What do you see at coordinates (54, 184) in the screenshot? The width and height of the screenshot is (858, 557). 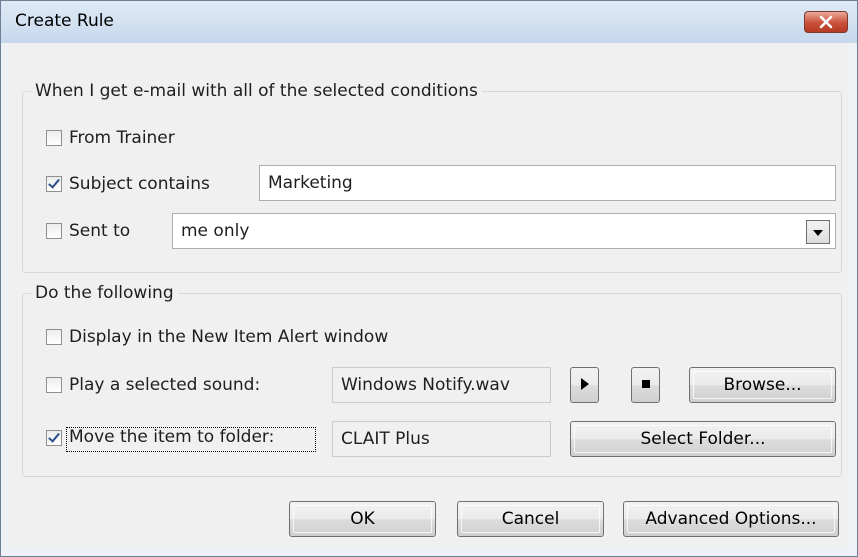 I see `subject-contains-checkbox` at bounding box center [54, 184].